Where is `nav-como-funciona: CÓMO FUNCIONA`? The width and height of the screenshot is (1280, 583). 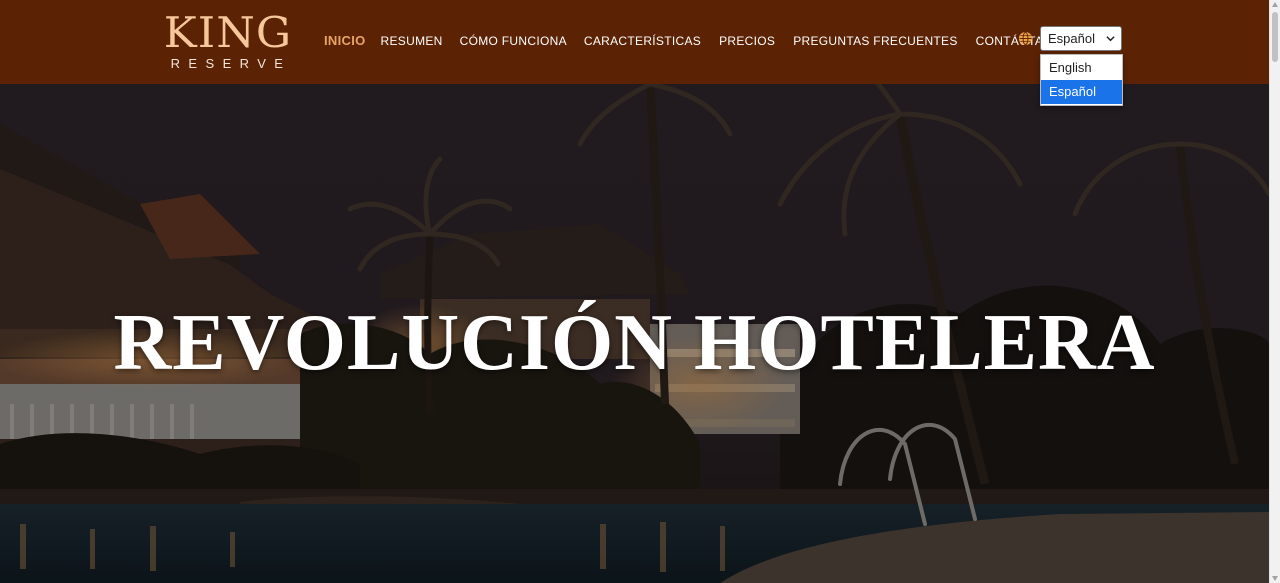 nav-como-funciona: CÓMO FUNCIONA is located at coordinates (513, 41).